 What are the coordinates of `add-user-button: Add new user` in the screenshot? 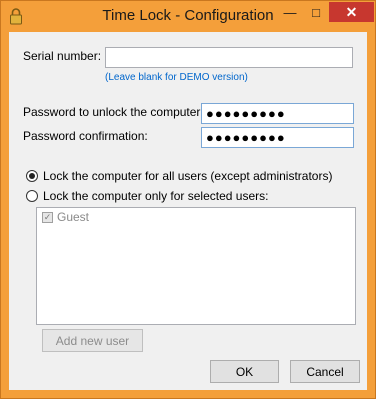 It's located at (92, 340).